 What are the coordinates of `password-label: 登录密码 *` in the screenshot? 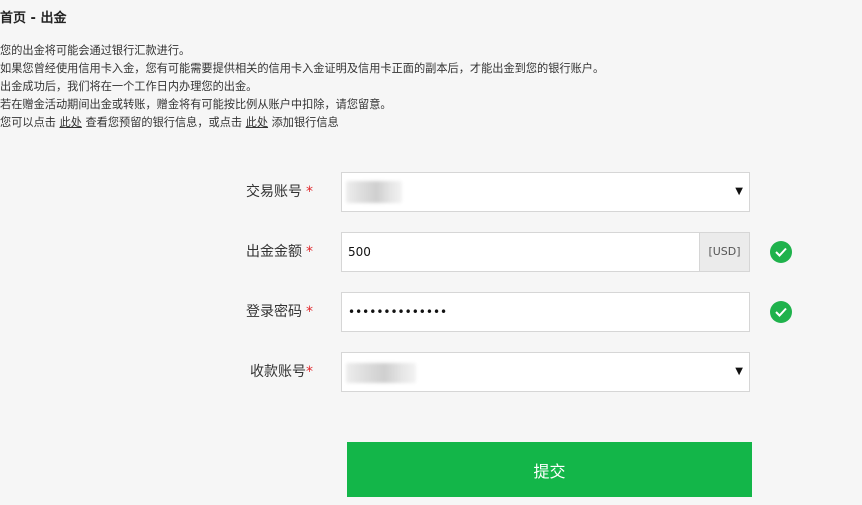 It's located at (279, 312).